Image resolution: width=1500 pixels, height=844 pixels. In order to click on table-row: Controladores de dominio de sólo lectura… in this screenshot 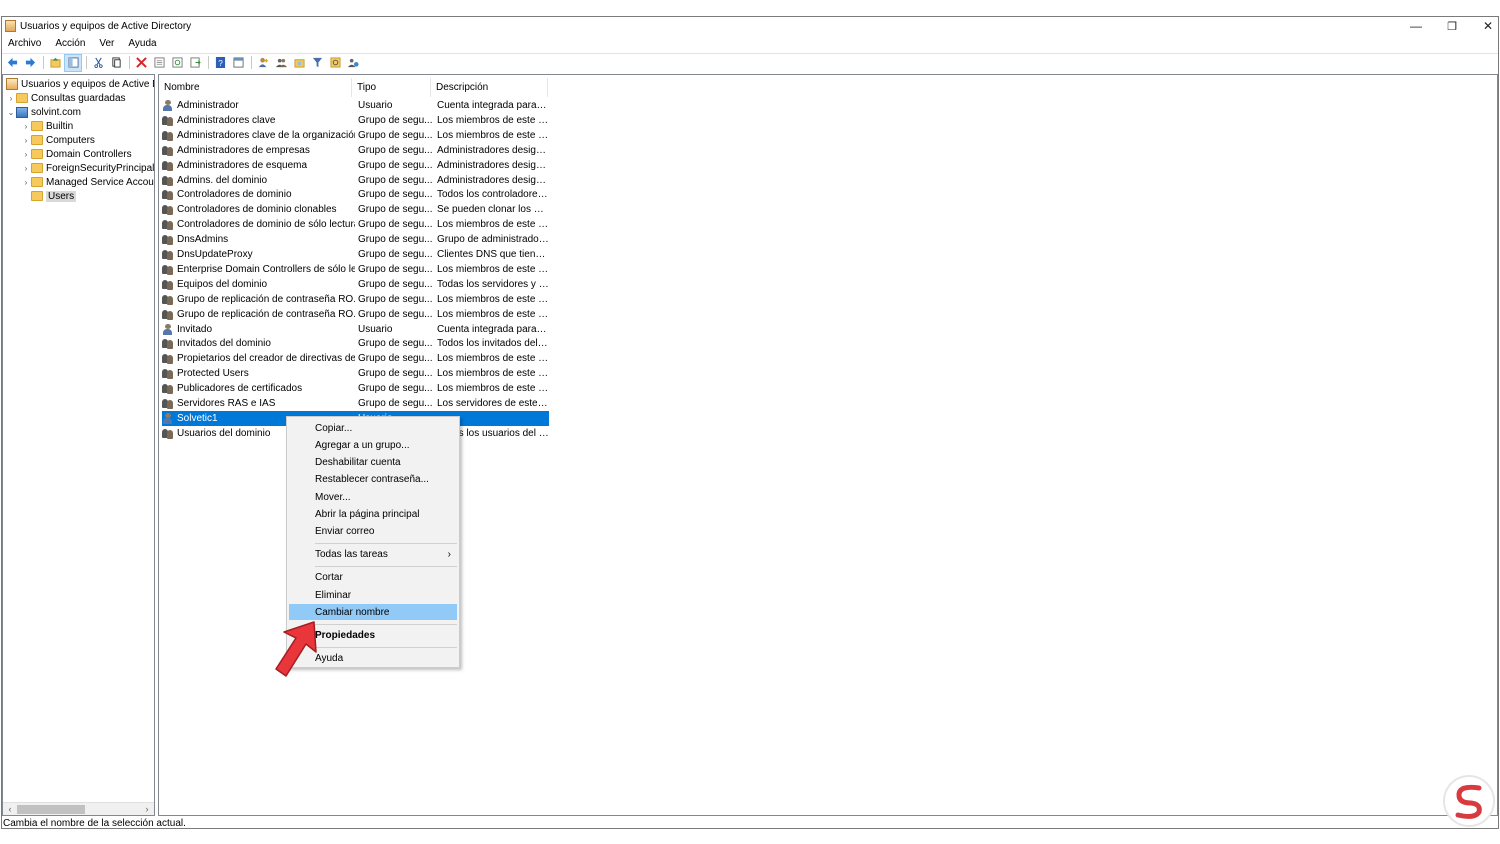, I will do `click(355, 224)`.